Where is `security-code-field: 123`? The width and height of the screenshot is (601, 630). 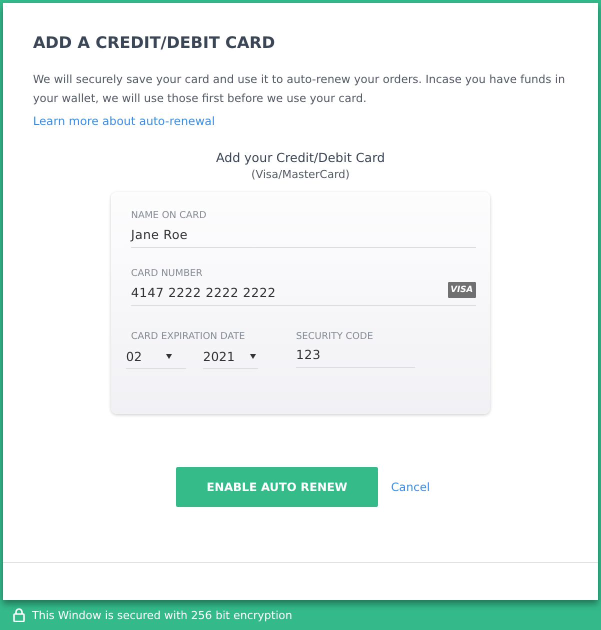
security-code-field: 123 is located at coordinates (355, 355).